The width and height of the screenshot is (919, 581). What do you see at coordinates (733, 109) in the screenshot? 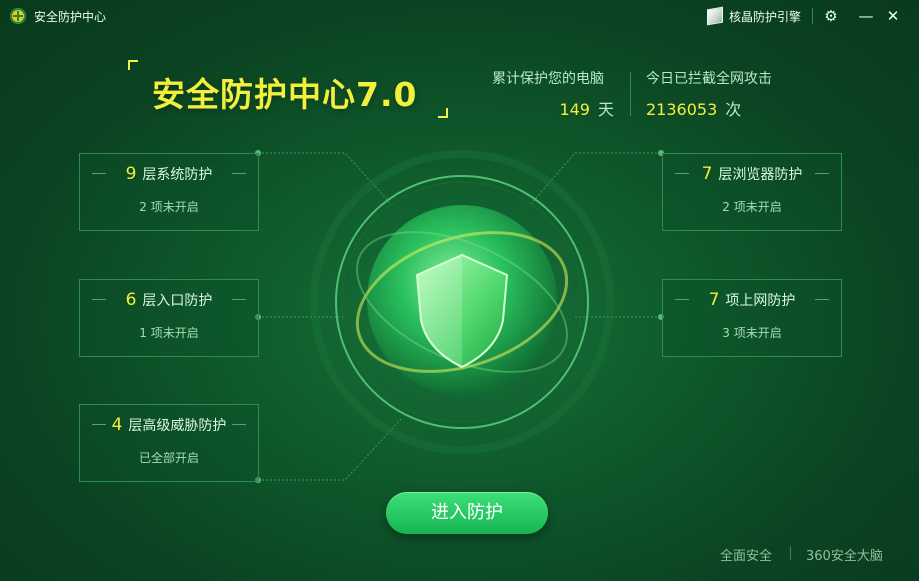
I see `attacks-unit: 次` at bounding box center [733, 109].